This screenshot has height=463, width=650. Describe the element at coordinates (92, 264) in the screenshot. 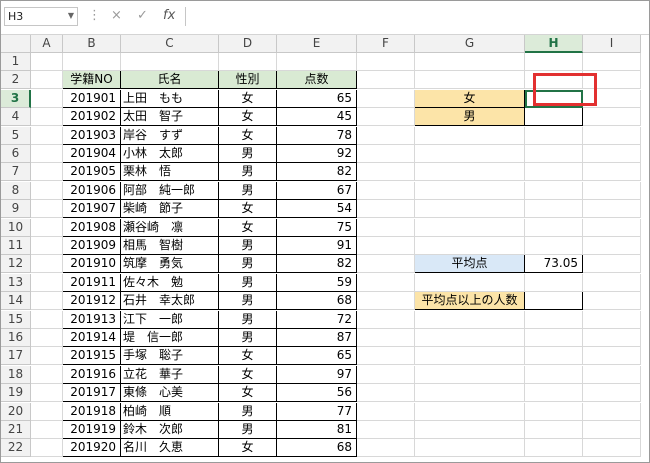

I see `student-id-cell: 201910` at that location.